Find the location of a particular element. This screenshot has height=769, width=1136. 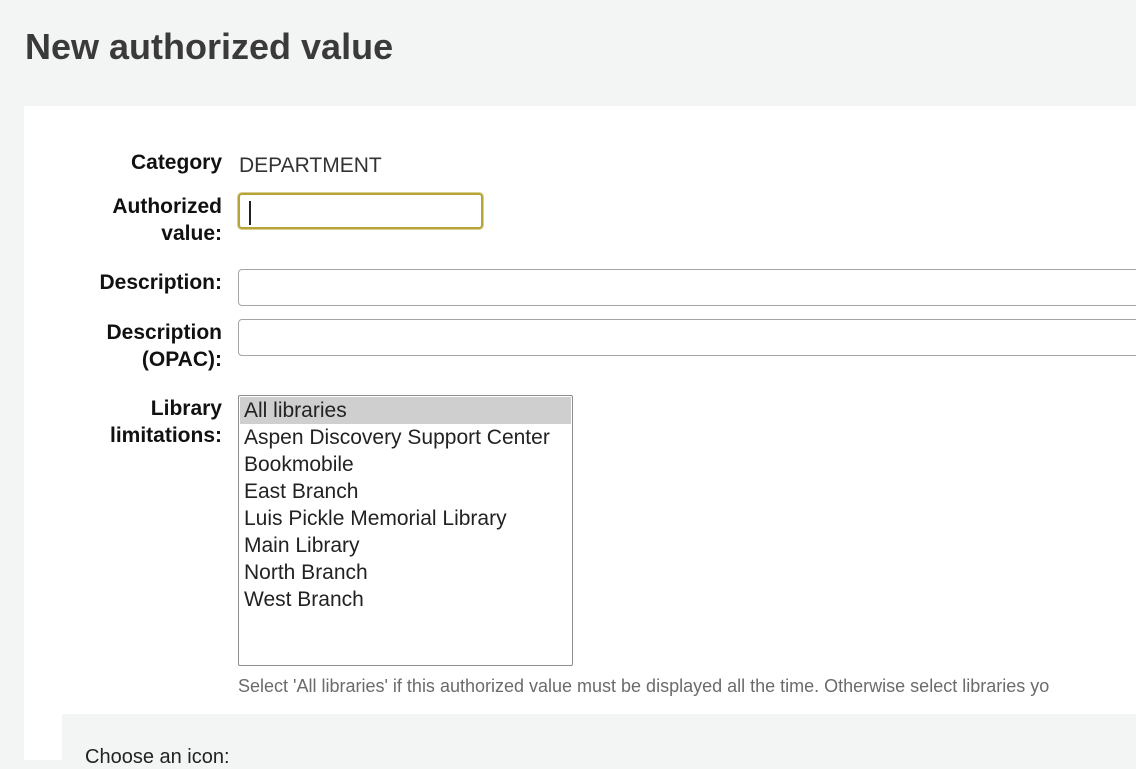

page-title: New authorized value is located at coordinates (209, 46).